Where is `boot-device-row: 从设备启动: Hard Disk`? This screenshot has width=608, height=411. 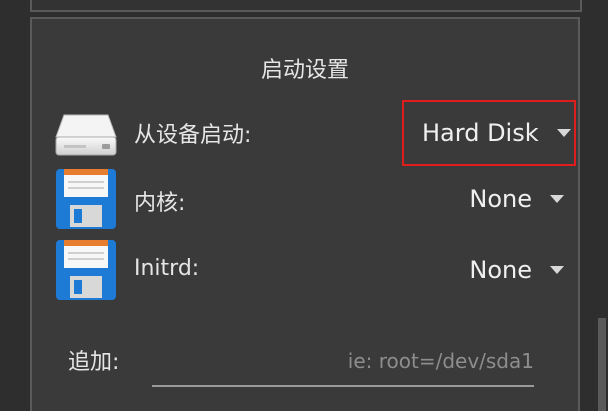
boot-device-row: 从设备启动: Hard Disk is located at coordinates (315, 133).